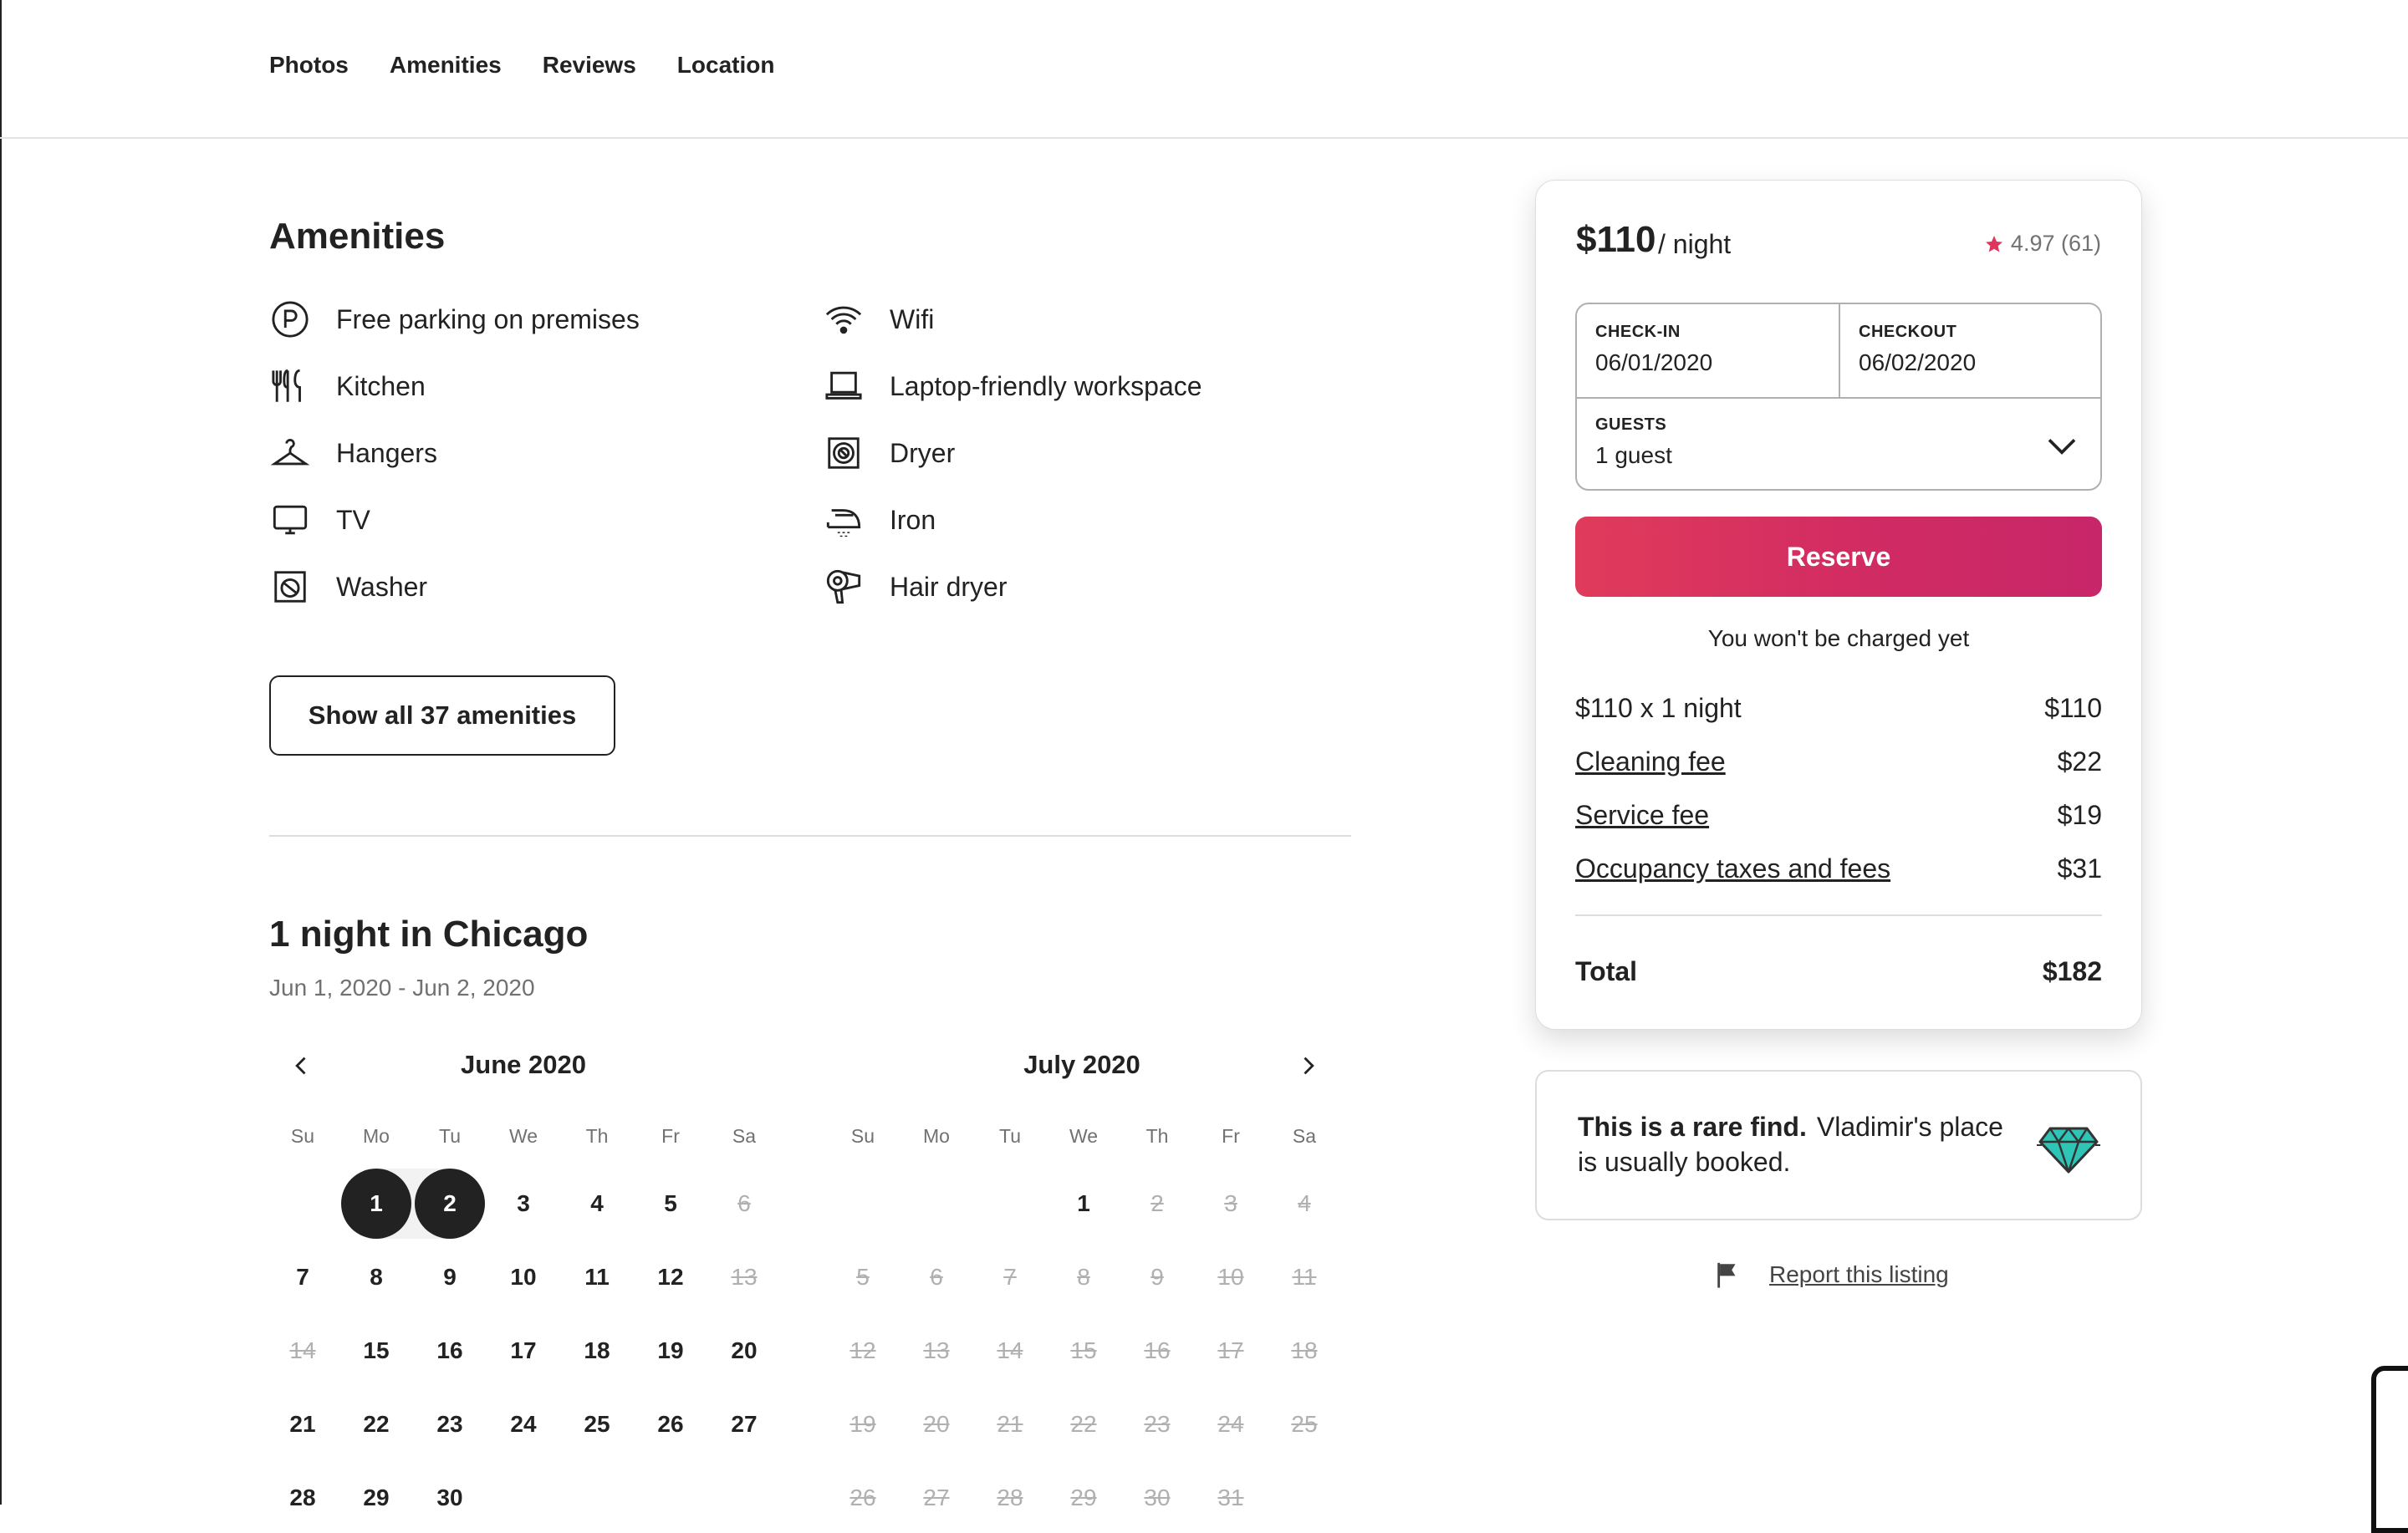 The width and height of the screenshot is (2408, 1533). Describe the element at coordinates (1010, 1350) in the screenshot. I see `calendar-day: 14` at that location.